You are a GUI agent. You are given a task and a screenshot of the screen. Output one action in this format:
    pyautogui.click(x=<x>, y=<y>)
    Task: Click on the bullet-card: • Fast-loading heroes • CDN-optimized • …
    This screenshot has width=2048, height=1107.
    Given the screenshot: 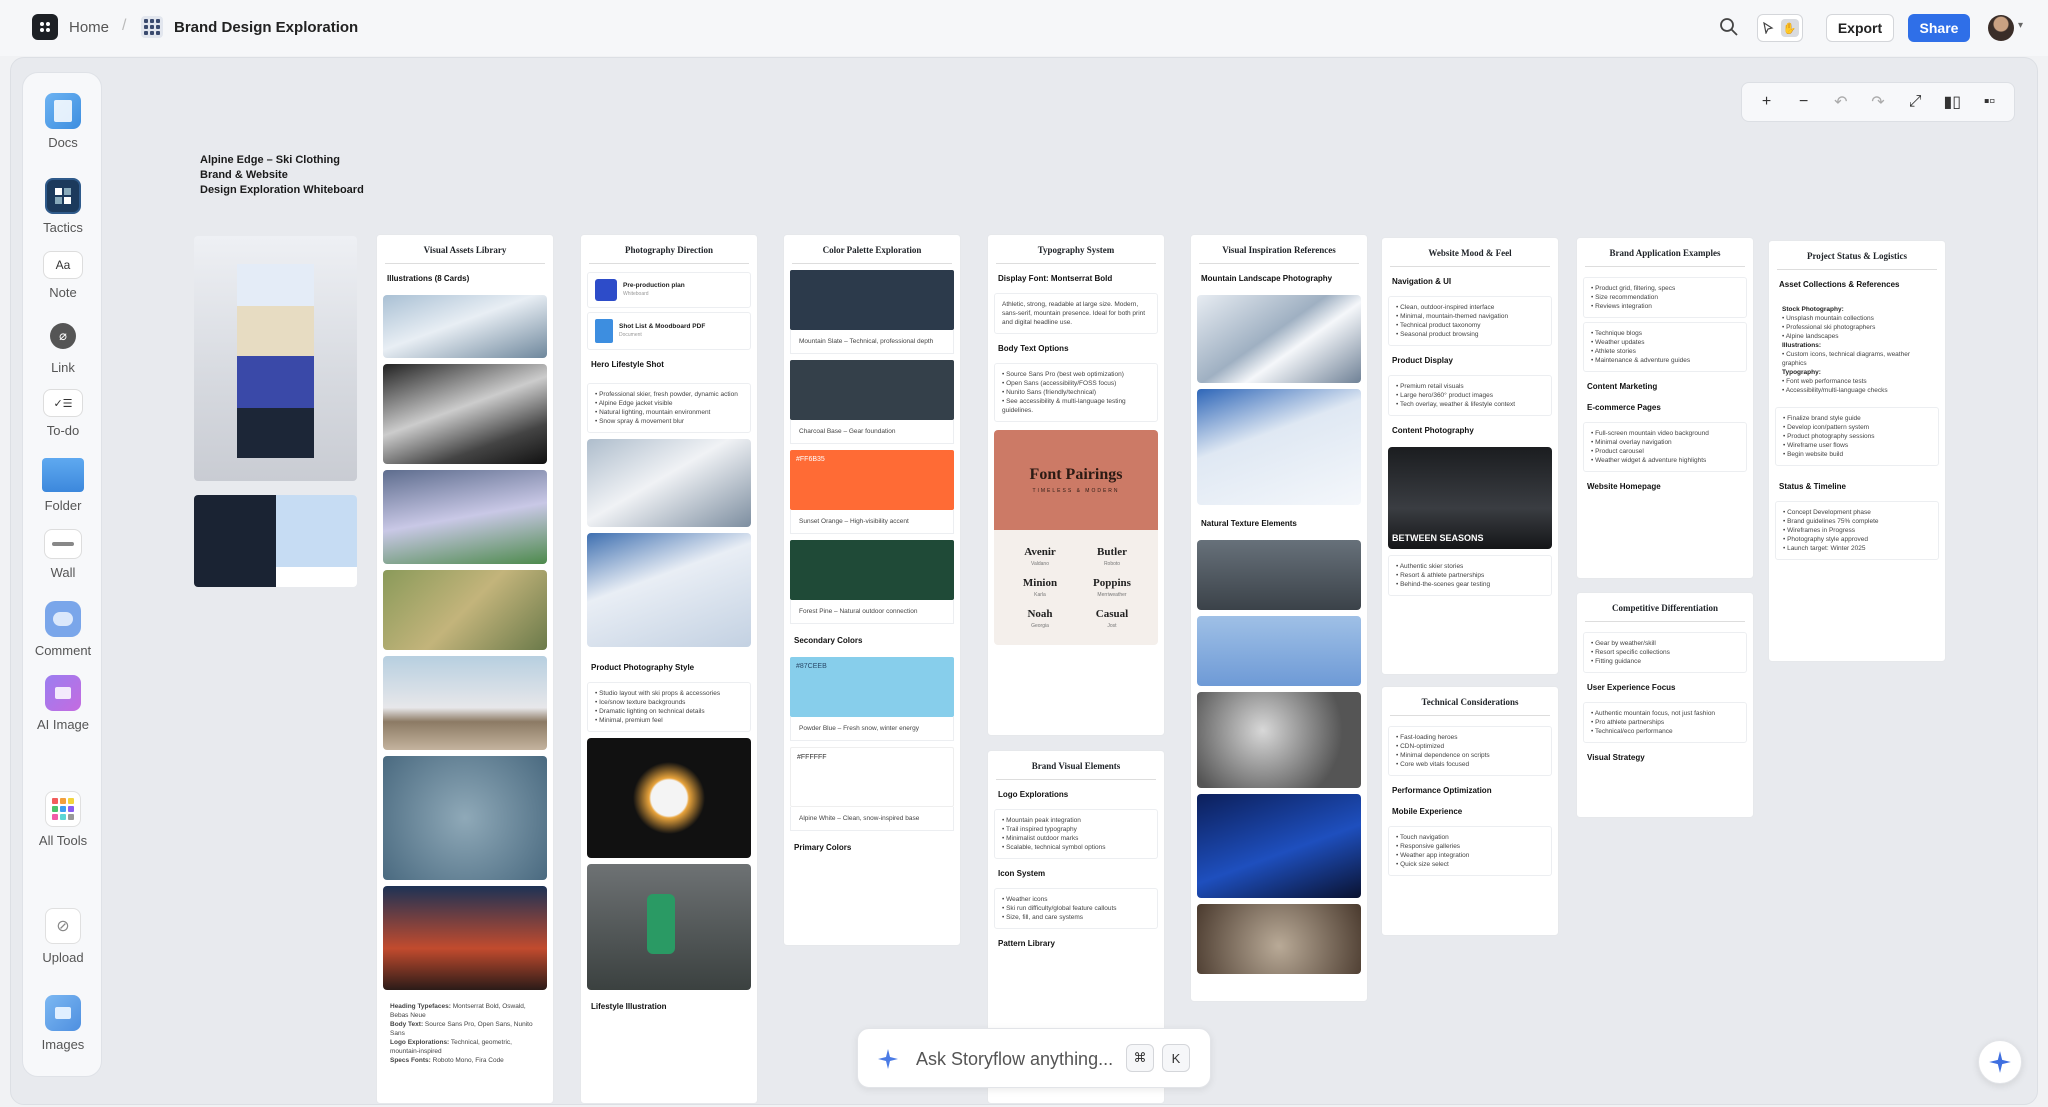 What is the action you would take?
    pyautogui.click(x=1470, y=751)
    